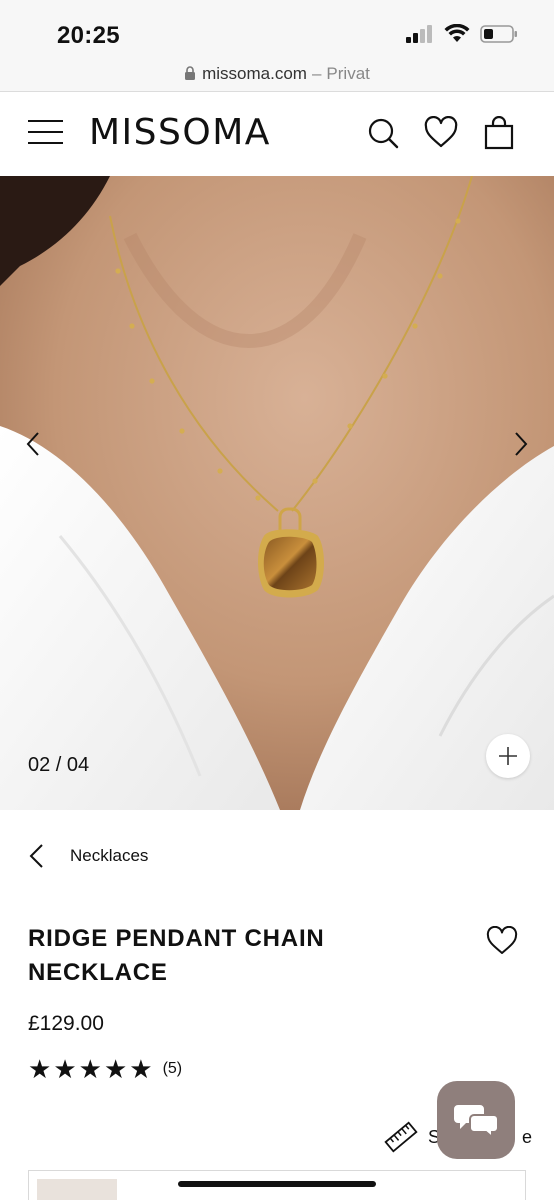 The height and width of the screenshot is (1200, 554). What do you see at coordinates (383, 133) in the screenshot?
I see `search-icon` at bounding box center [383, 133].